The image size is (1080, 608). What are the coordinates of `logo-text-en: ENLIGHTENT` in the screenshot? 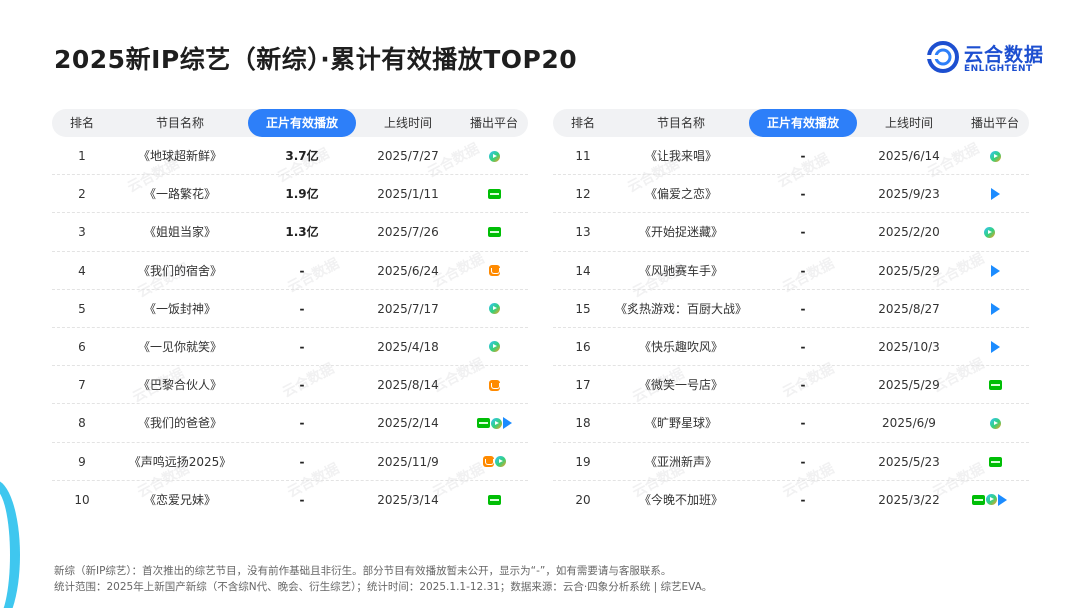 It's located at (998, 69).